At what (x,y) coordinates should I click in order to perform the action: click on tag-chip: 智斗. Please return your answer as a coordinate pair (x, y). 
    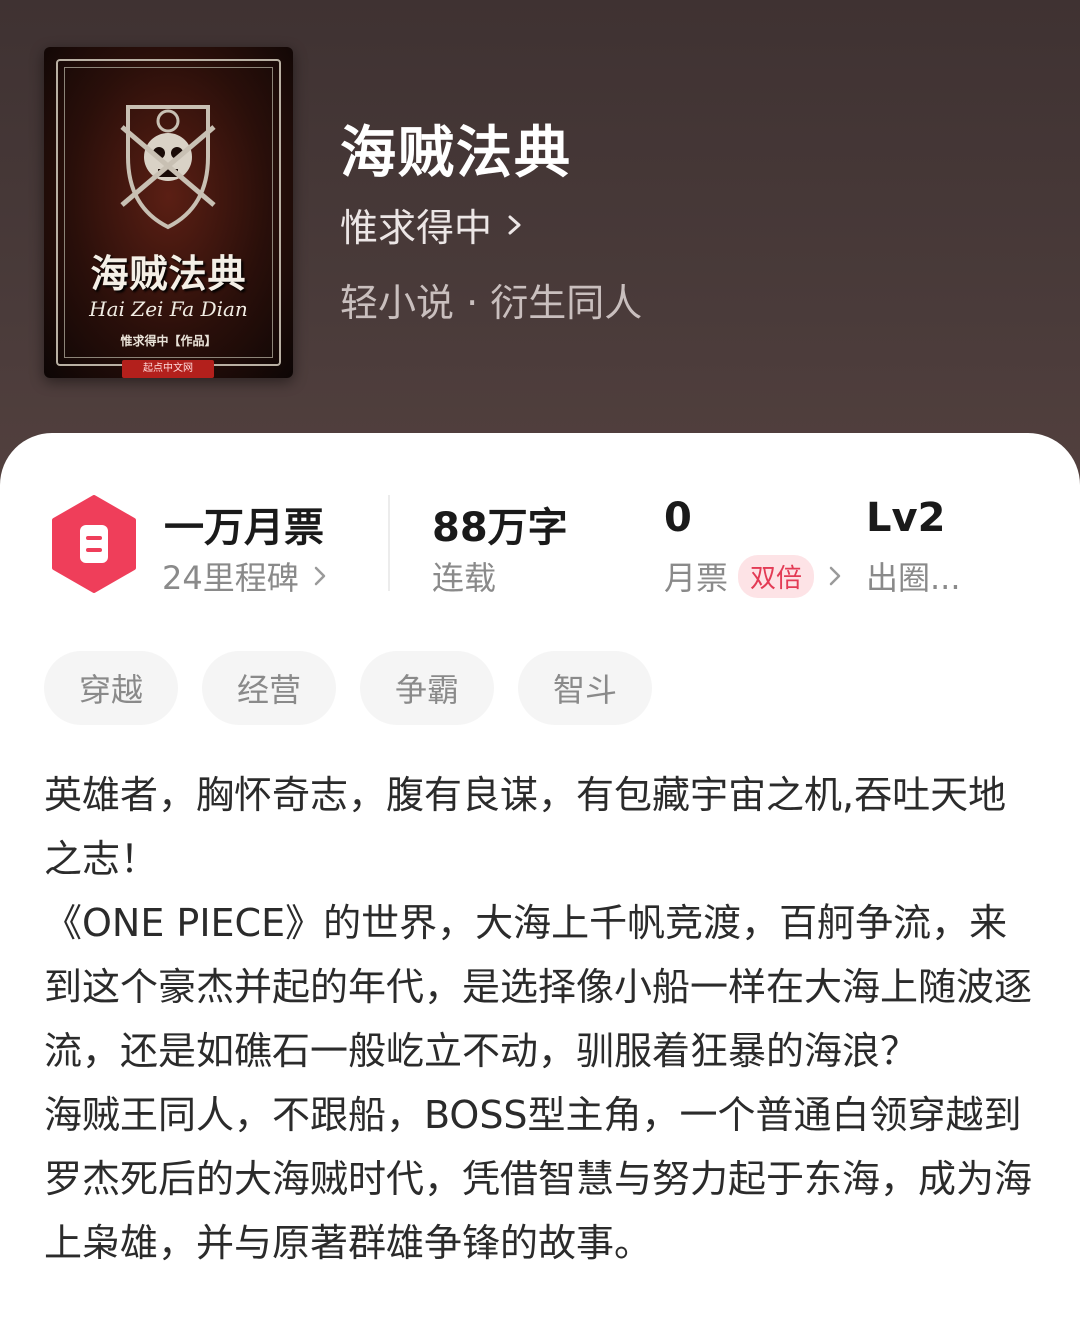
    Looking at the image, I should click on (585, 688).